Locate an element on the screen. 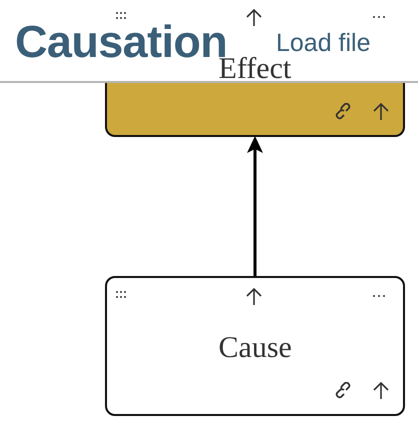 The width and height of the screenshot is (418, 432). node-label: Cause is located at coordinates (255, 348).